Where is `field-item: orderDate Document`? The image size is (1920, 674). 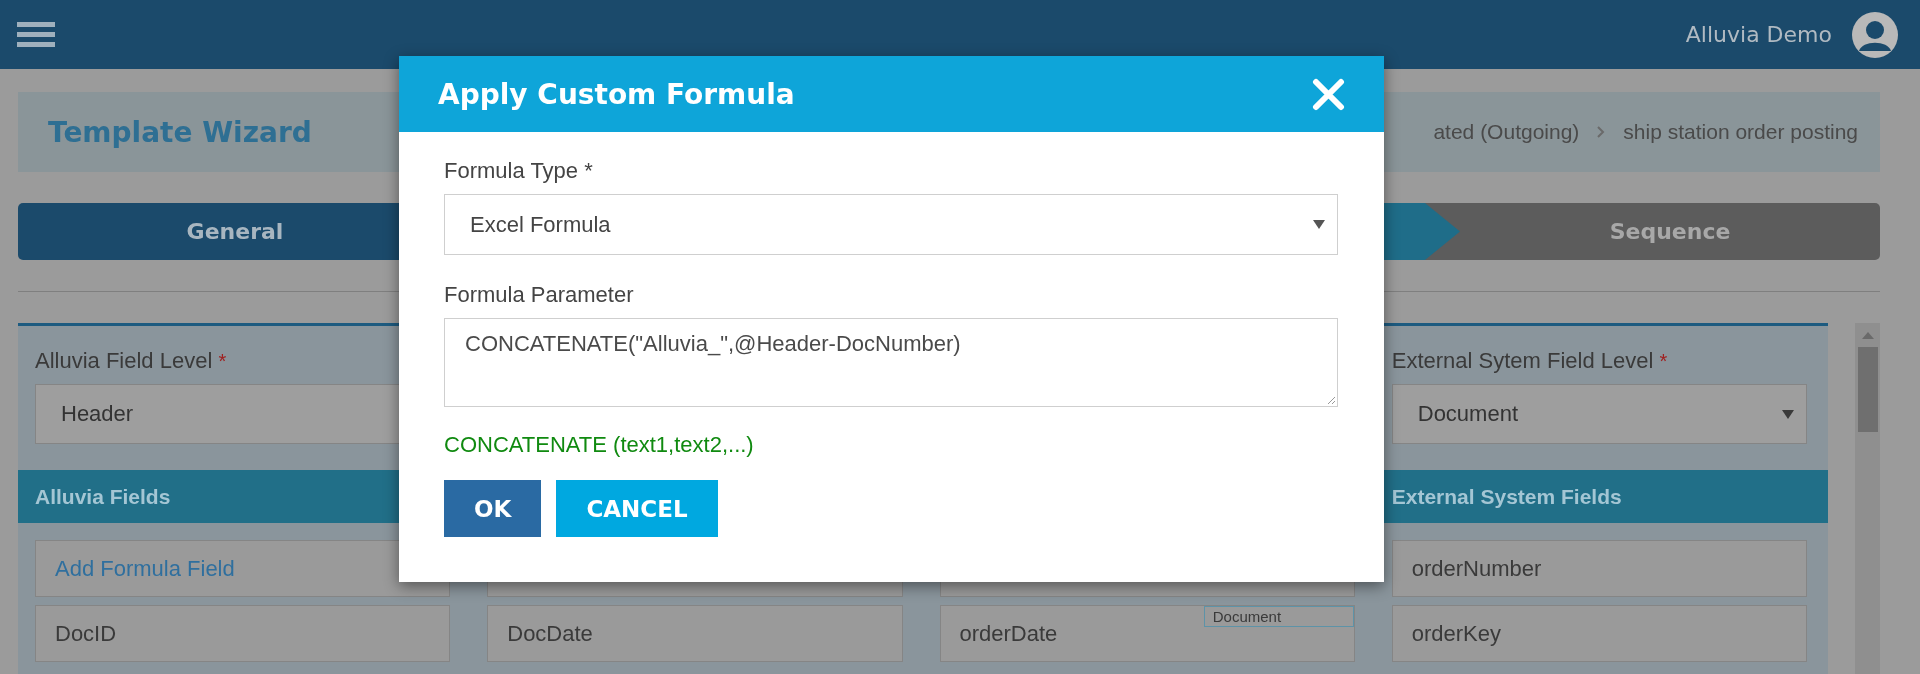
field-item: orderDate Document is located at coordinates (1147, 633).